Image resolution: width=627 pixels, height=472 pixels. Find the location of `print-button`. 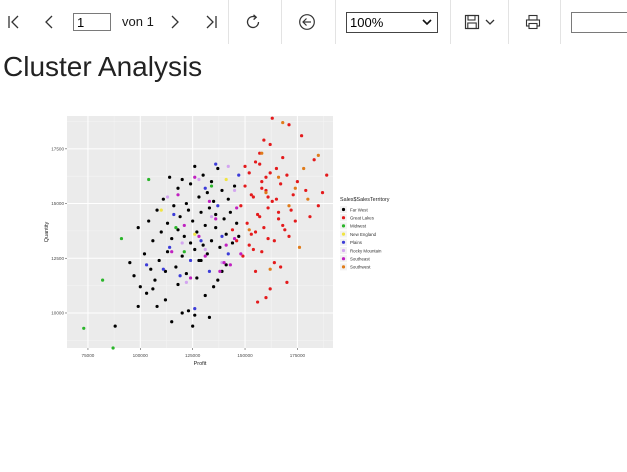

print-button is located at coordinates (533, 22).